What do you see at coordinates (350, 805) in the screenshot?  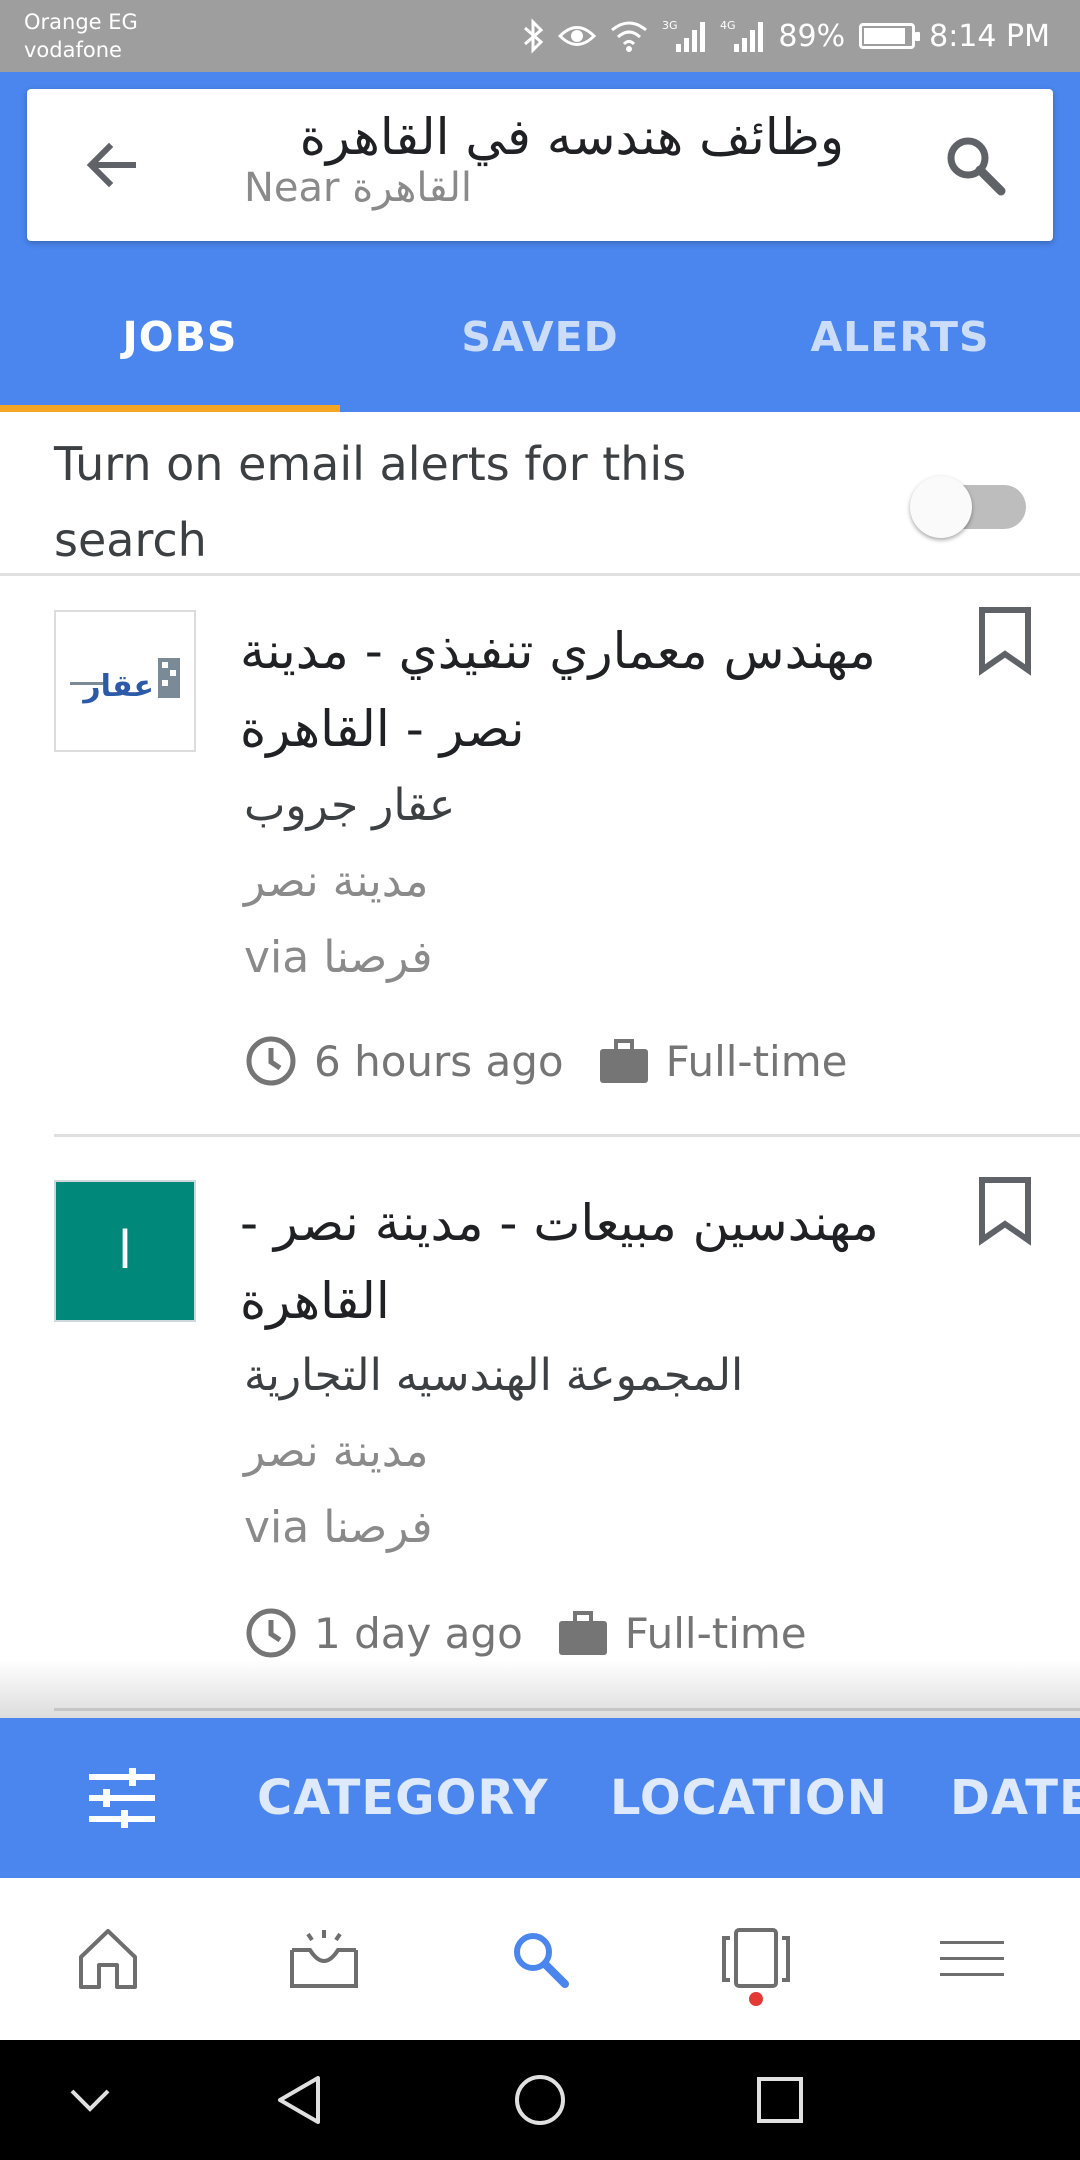 I see `job-company: عقار جروب` at bounding box center [350, 805].